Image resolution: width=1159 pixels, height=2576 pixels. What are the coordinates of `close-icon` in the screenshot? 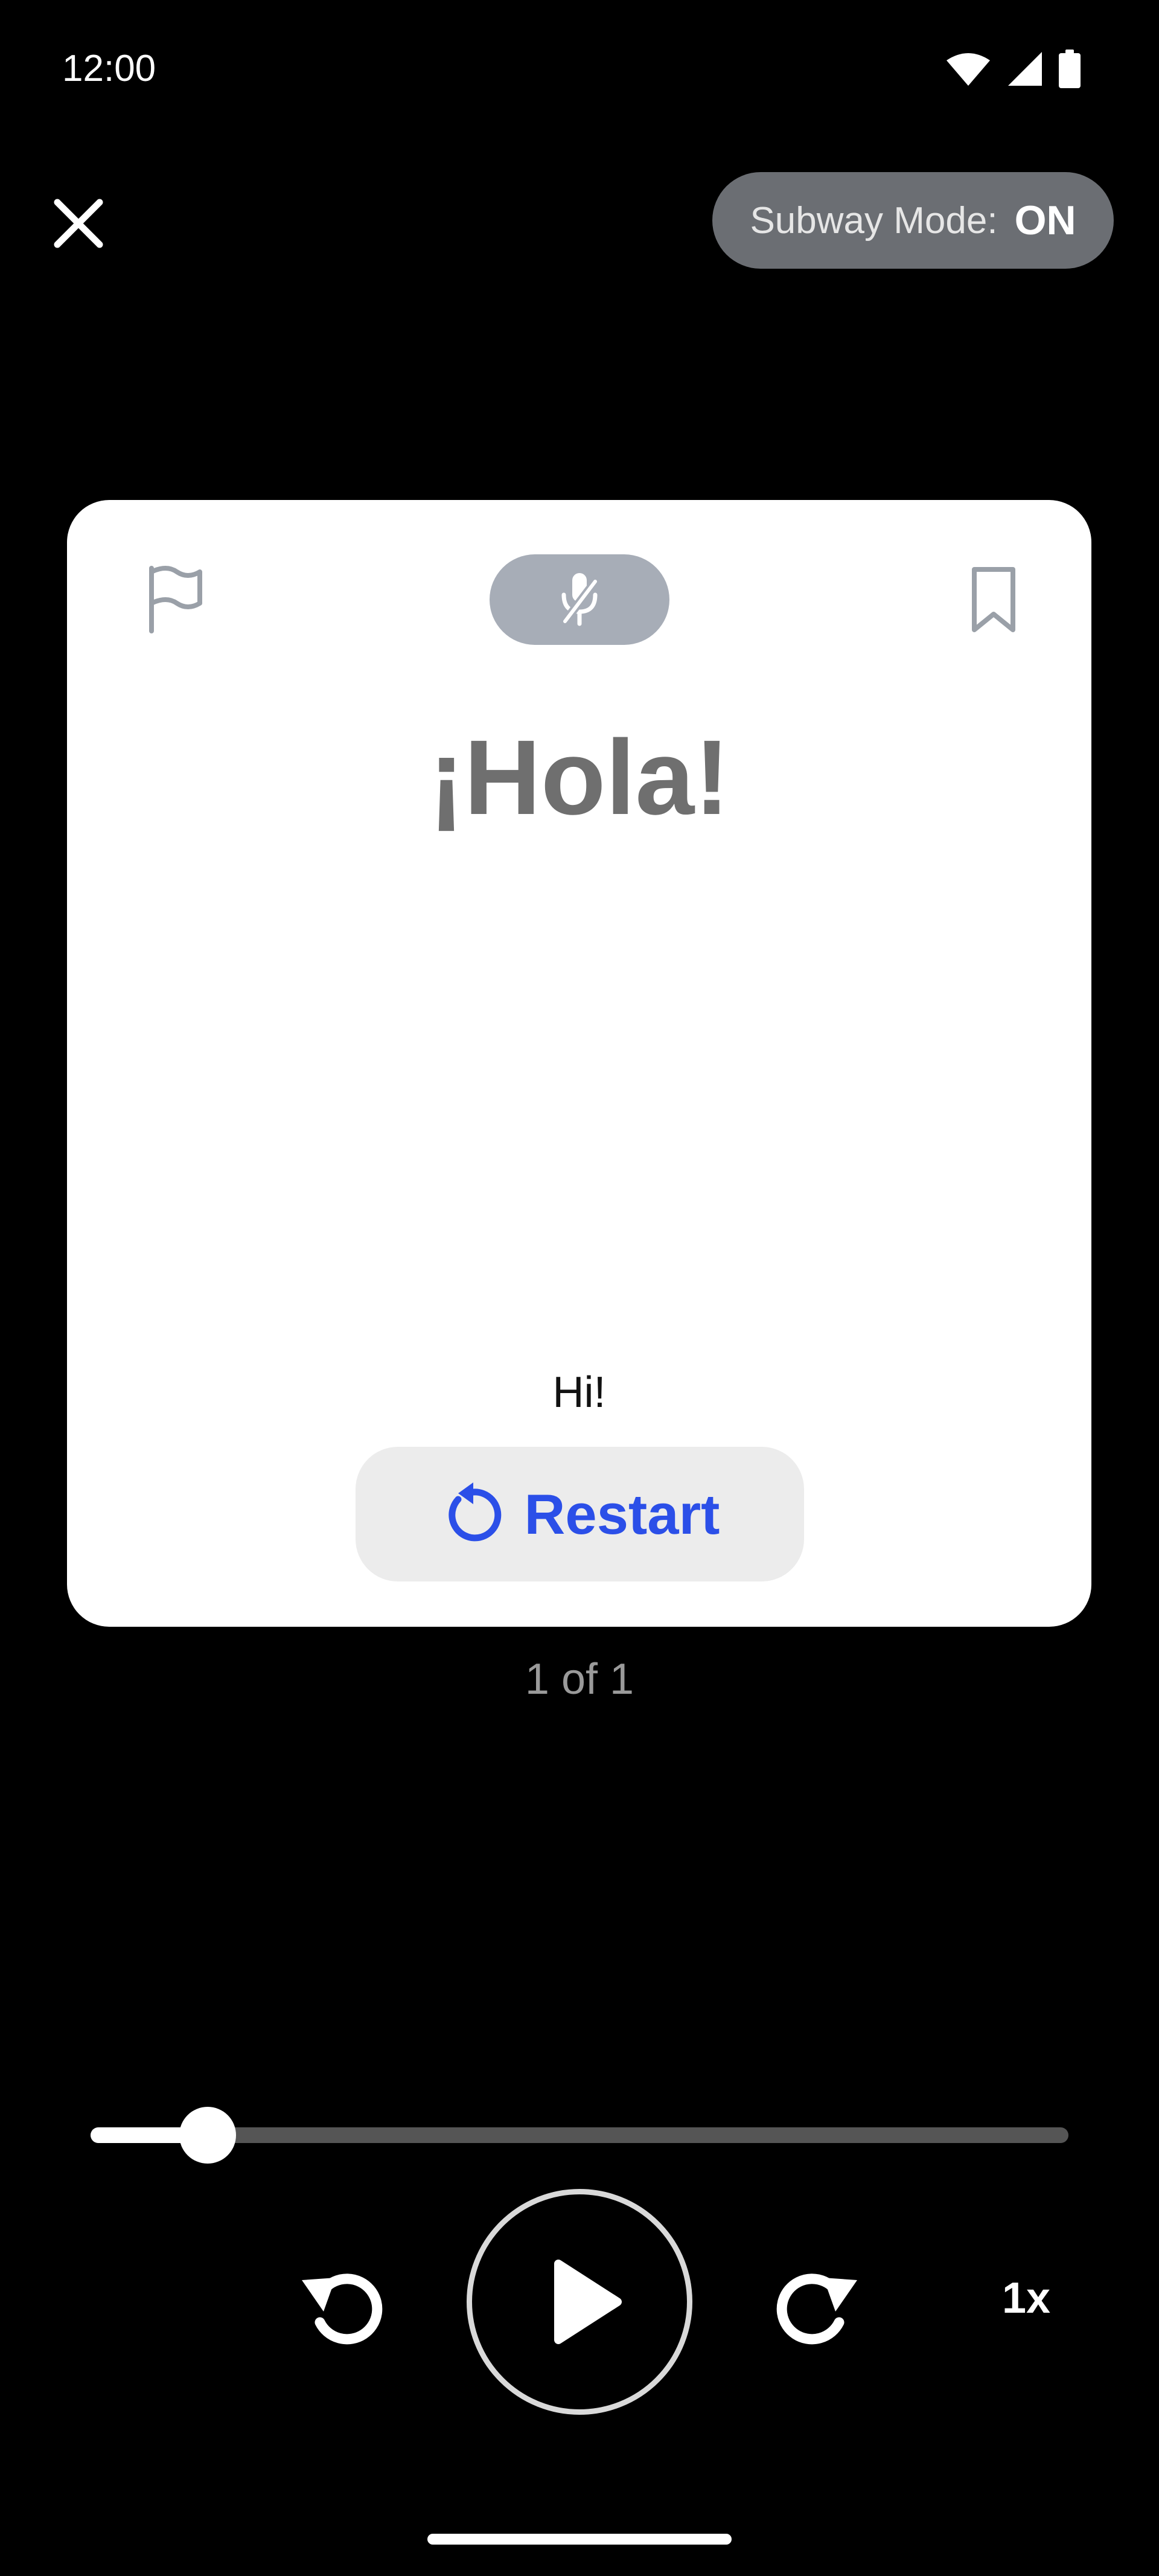 It's located at (78, 223).